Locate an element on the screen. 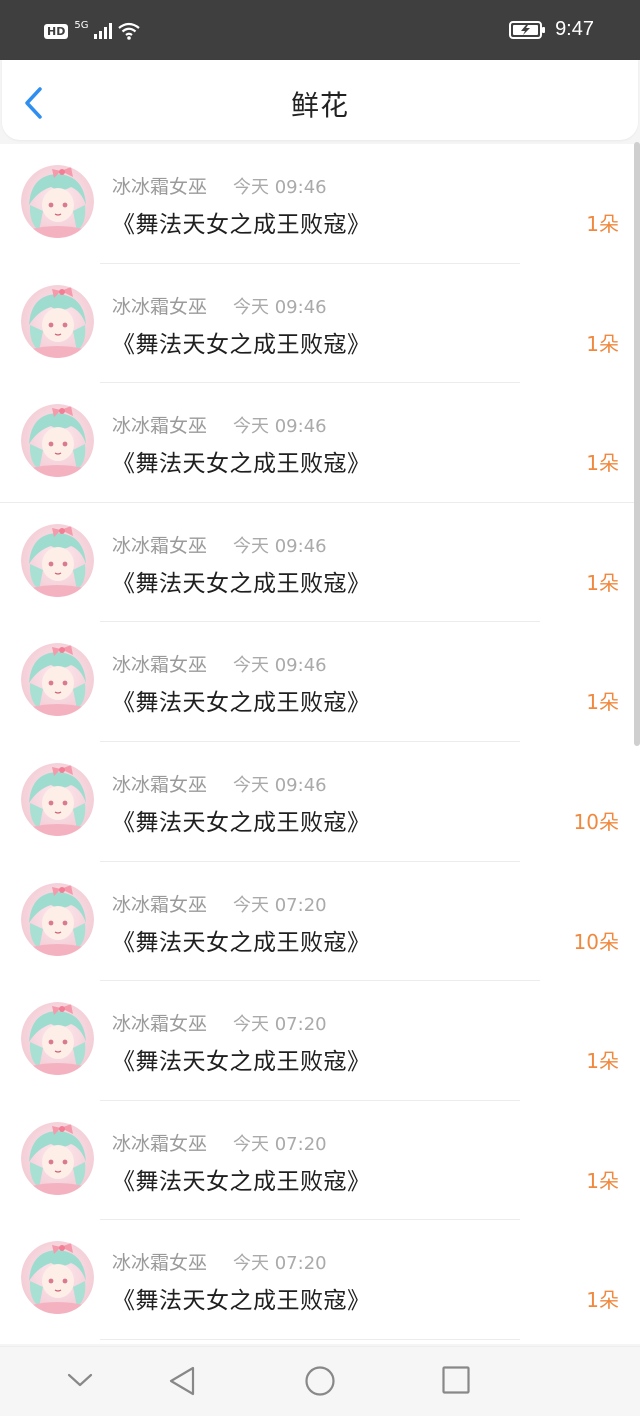  nav-recents-button is located at coordinates (456, 1382).